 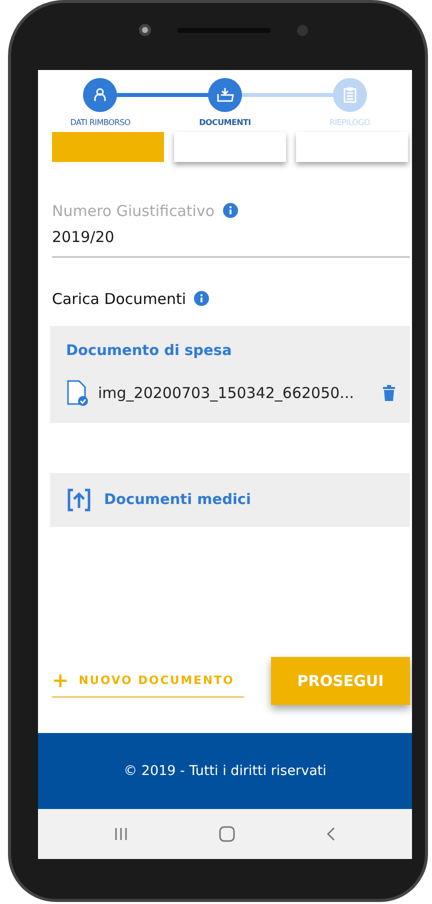 What do you see at coordinates (340, 681) in the screenshot?
I see `next-button: PROSEGUI` at bounding box center [340, 681].